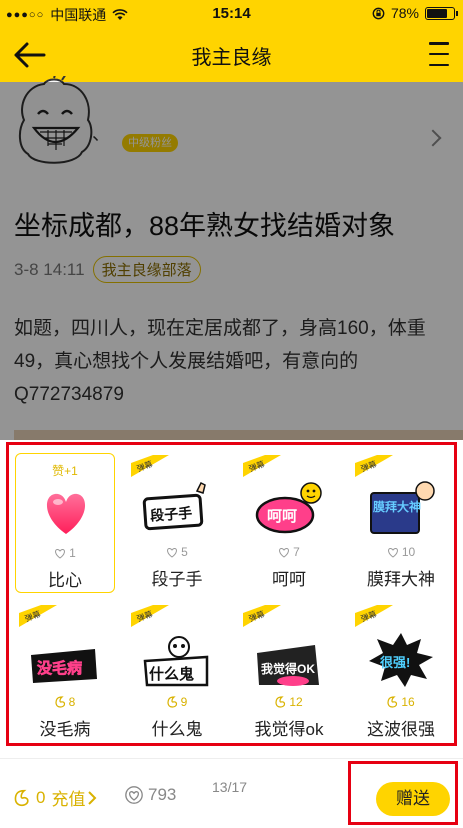  I want to click on meimaobing-sticker-icon: 没毛病, so click(64, 666).